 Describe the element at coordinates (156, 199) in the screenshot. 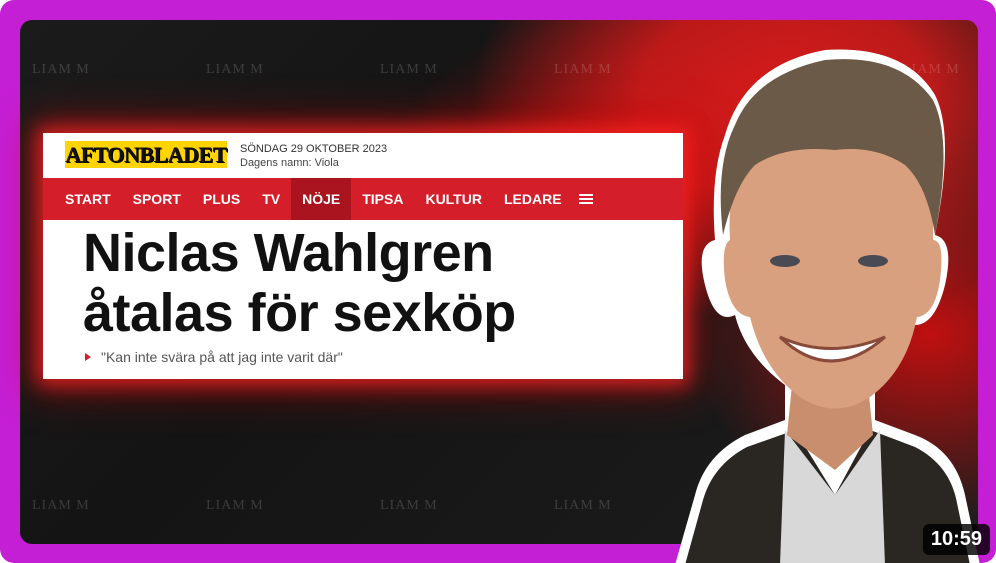

I see `nav-item-sport: SPORT` at that location.